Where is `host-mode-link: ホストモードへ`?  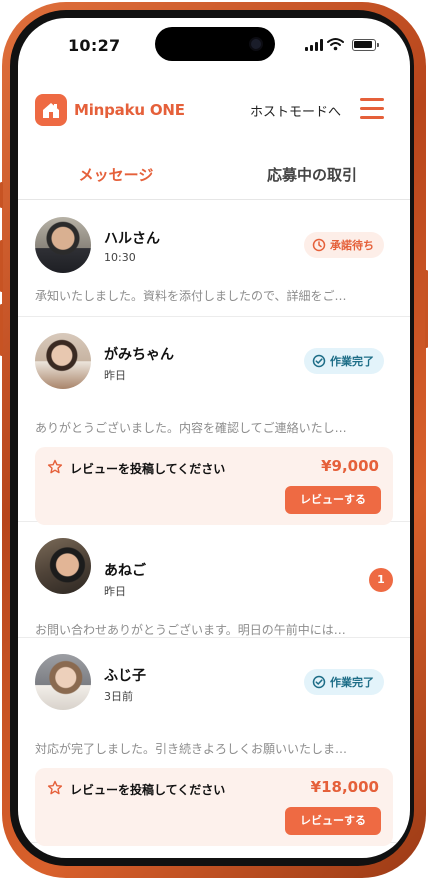 host-mode-link: ホストモードへ is located at coordinates (295, 110).